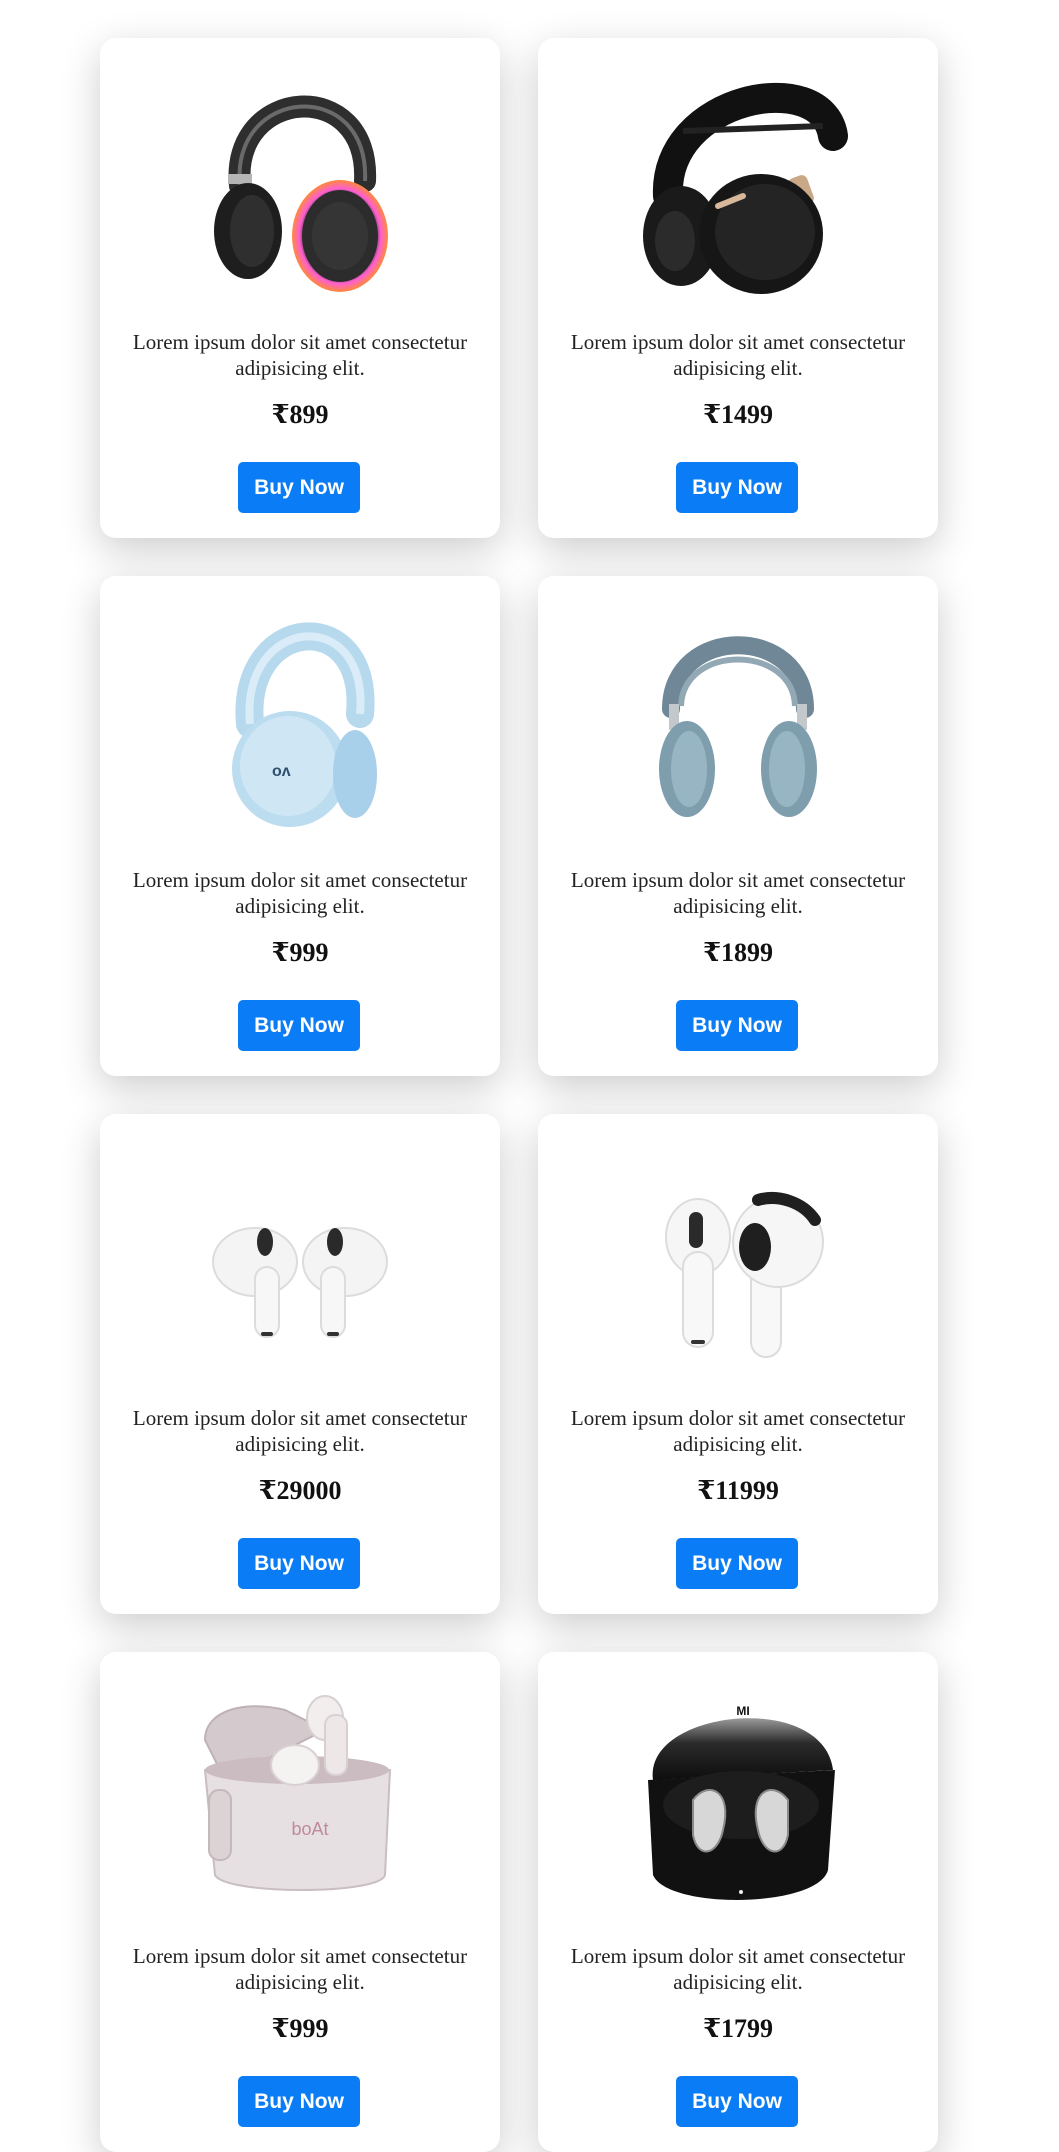 Image resolution: width=1059 pixels, height=2152 pixels. I want to click on earbuds-case-image: boAt, so click(297, 1793).